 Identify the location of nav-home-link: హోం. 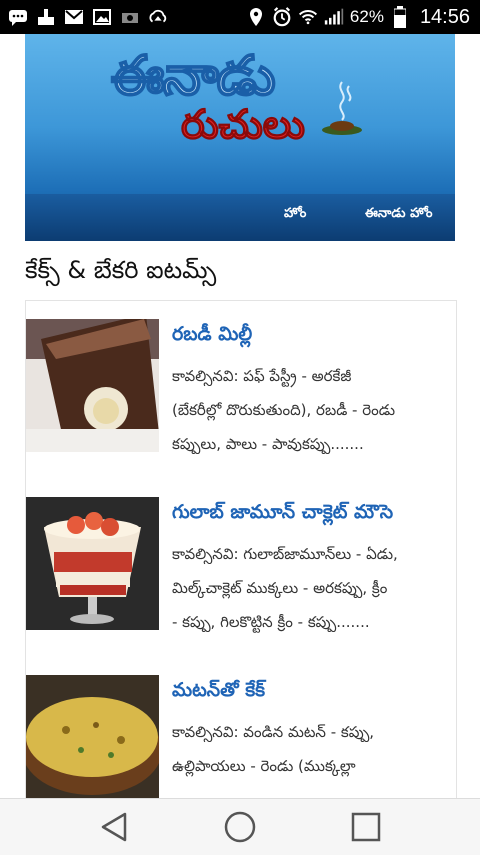
(295, 215).